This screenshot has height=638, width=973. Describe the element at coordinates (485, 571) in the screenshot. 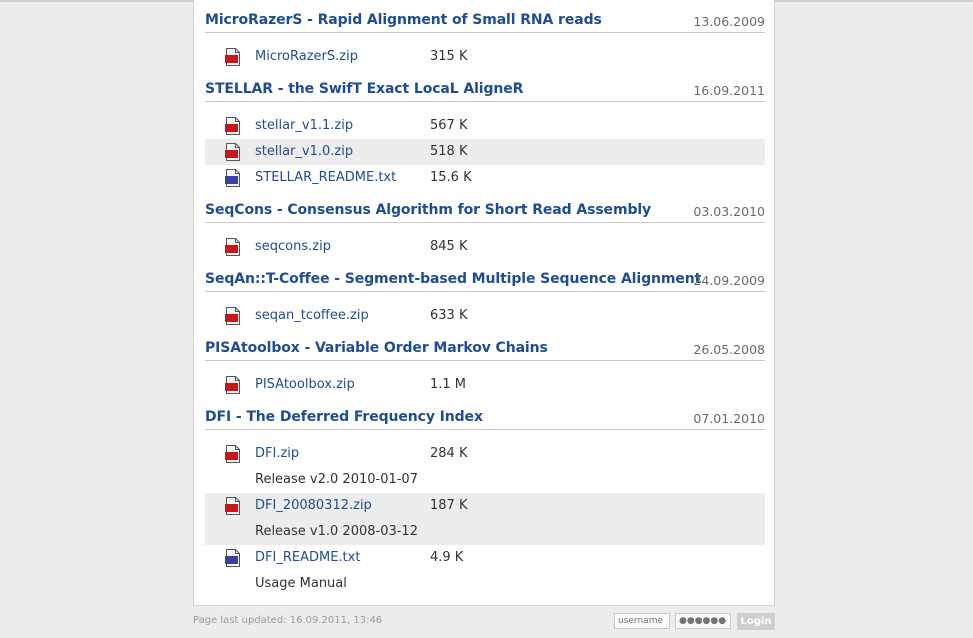

I see `file-row: DFI_README.txt 4.9 K Usage Manual` at that location.